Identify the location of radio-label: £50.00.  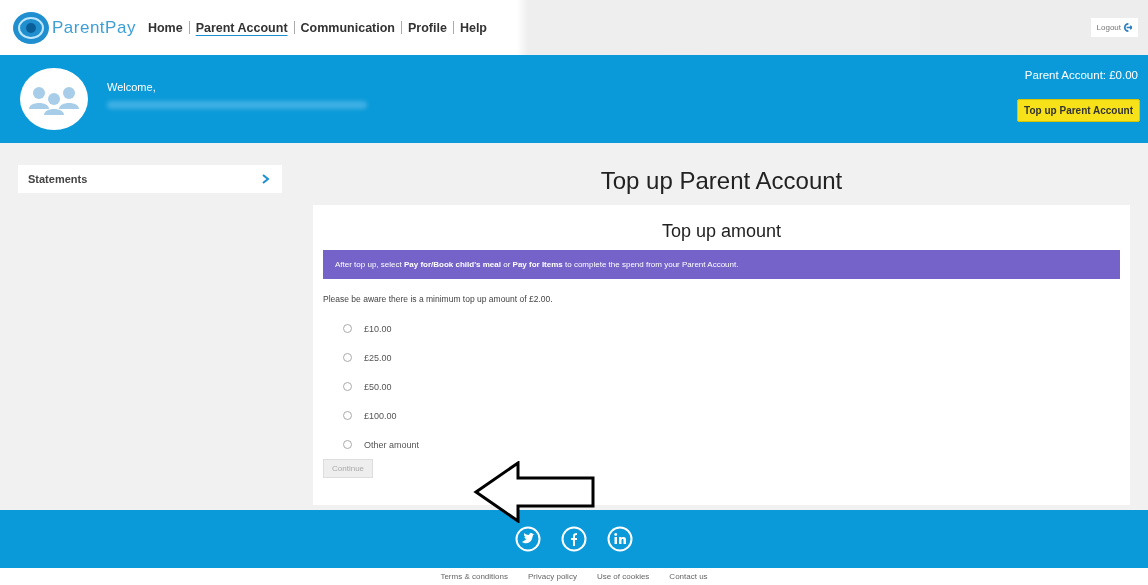
(378, 386).